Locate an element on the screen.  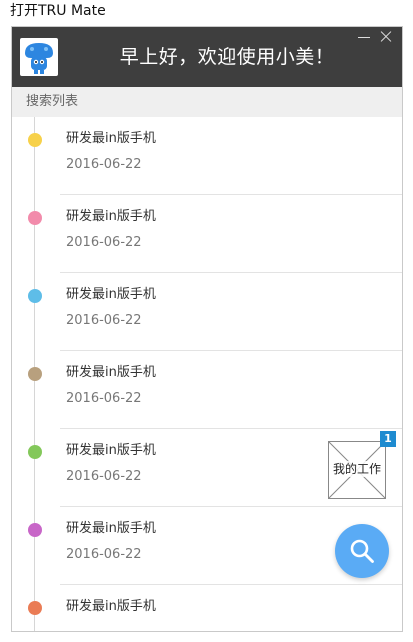
minimize-icon is located at coordinates (364, 37).